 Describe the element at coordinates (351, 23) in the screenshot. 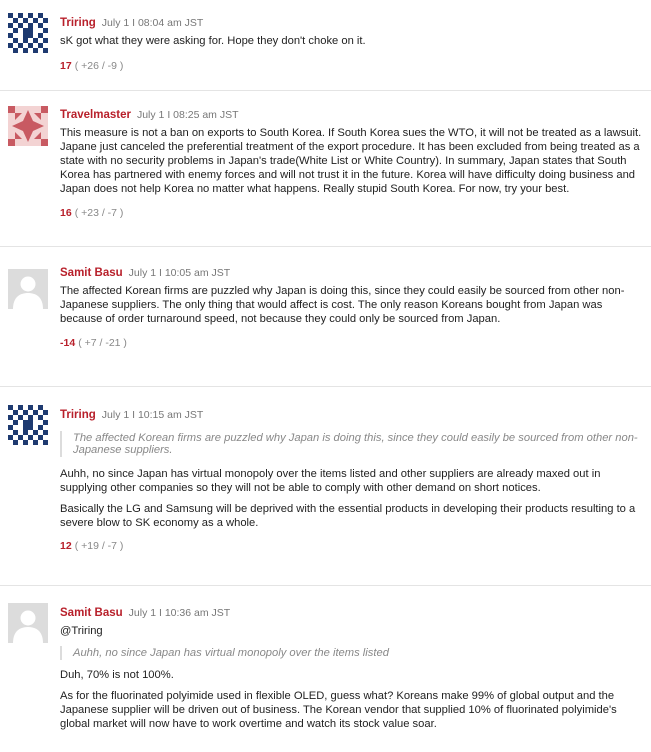

I see `comment-meta: Triring July 1 I 08:04 am JST` at that location.